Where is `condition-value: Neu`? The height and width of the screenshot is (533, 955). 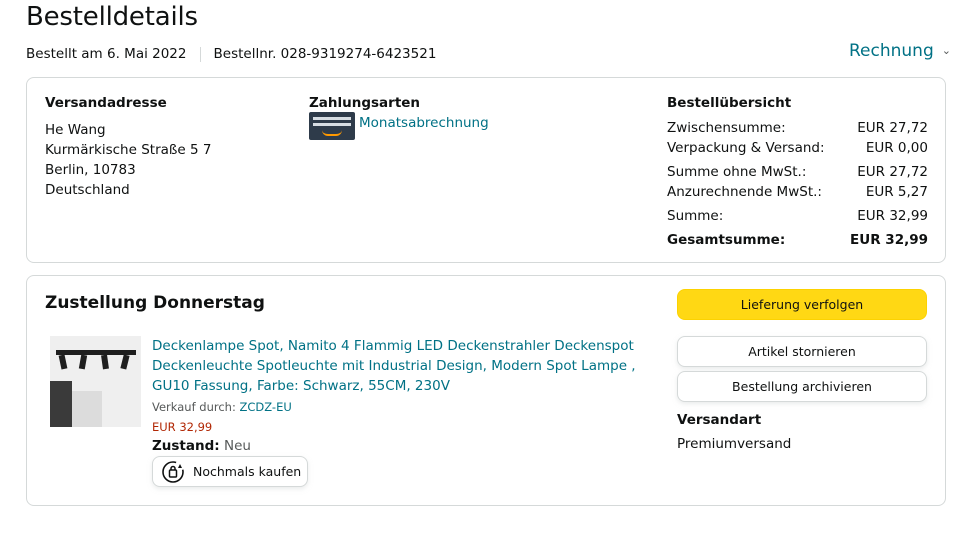
condition-value: Neu is located at coordinates (237, 446).